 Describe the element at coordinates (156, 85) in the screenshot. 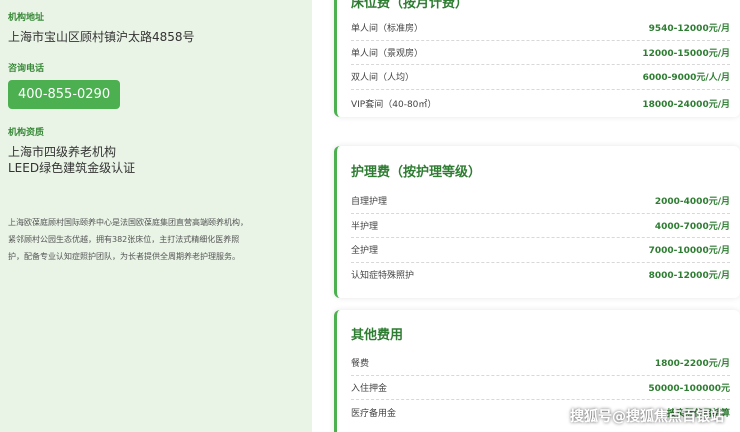

I see `phone-block: 咨询电话 400-855-0290` at that location.